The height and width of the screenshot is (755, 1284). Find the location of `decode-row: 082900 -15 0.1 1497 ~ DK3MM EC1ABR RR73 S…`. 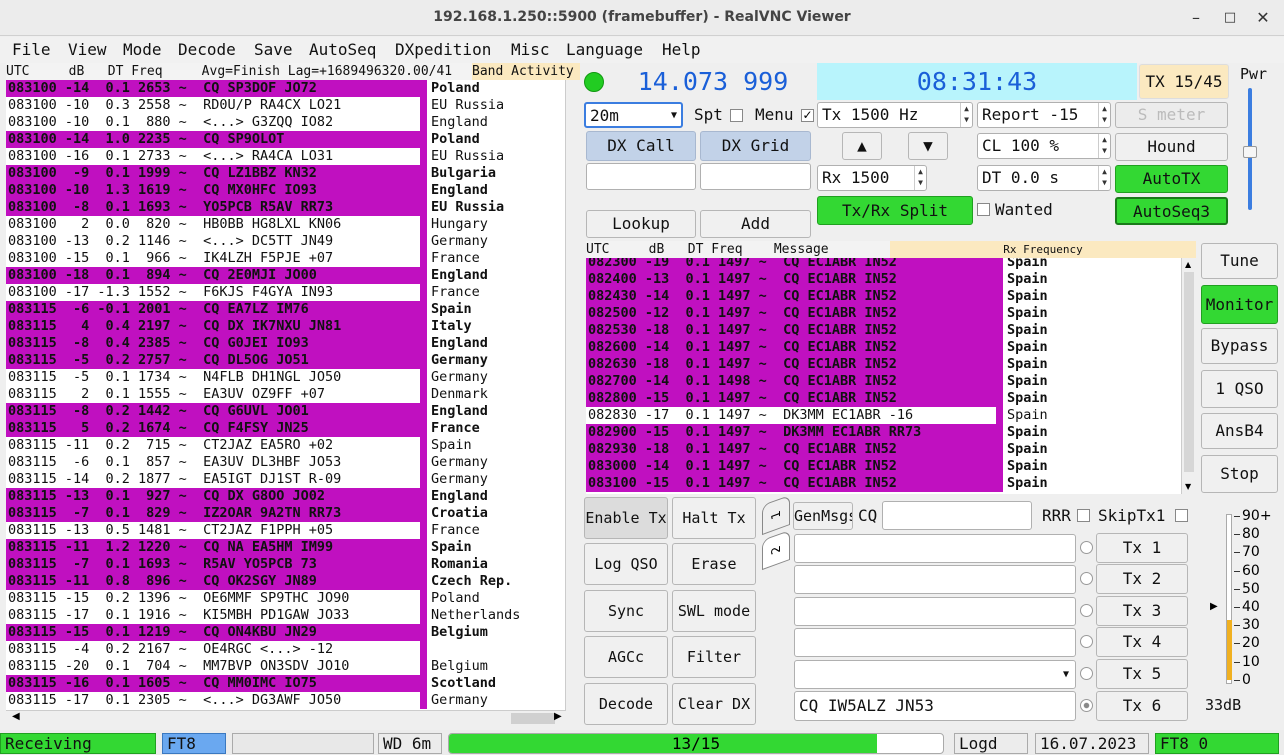

decode-row: 082900 -15 0.1 1497 ~ DK3MM EC1ABR RR73 S… is located at coordinates (884, 432).